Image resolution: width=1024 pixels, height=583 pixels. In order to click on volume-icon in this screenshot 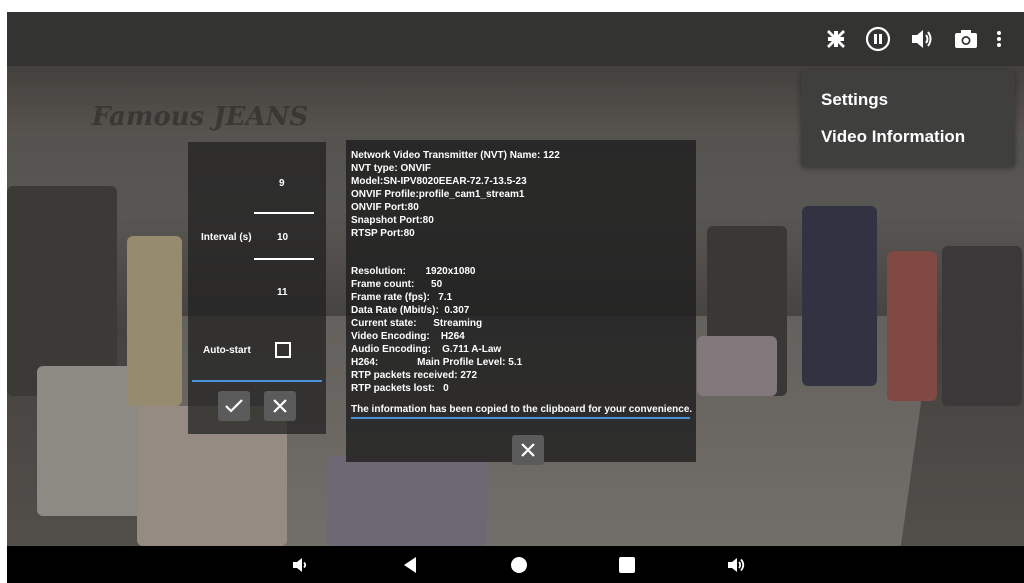, I will do `click(922, 39)`.